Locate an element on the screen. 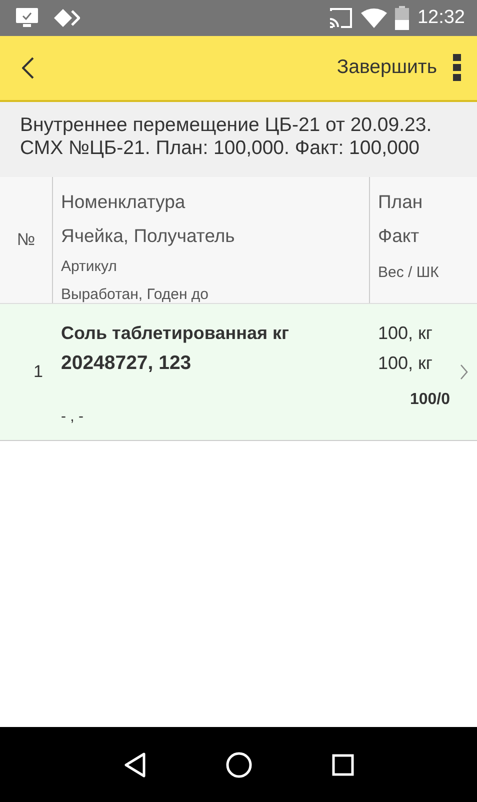  home-nav-icon is located at coordinates (239, 765).